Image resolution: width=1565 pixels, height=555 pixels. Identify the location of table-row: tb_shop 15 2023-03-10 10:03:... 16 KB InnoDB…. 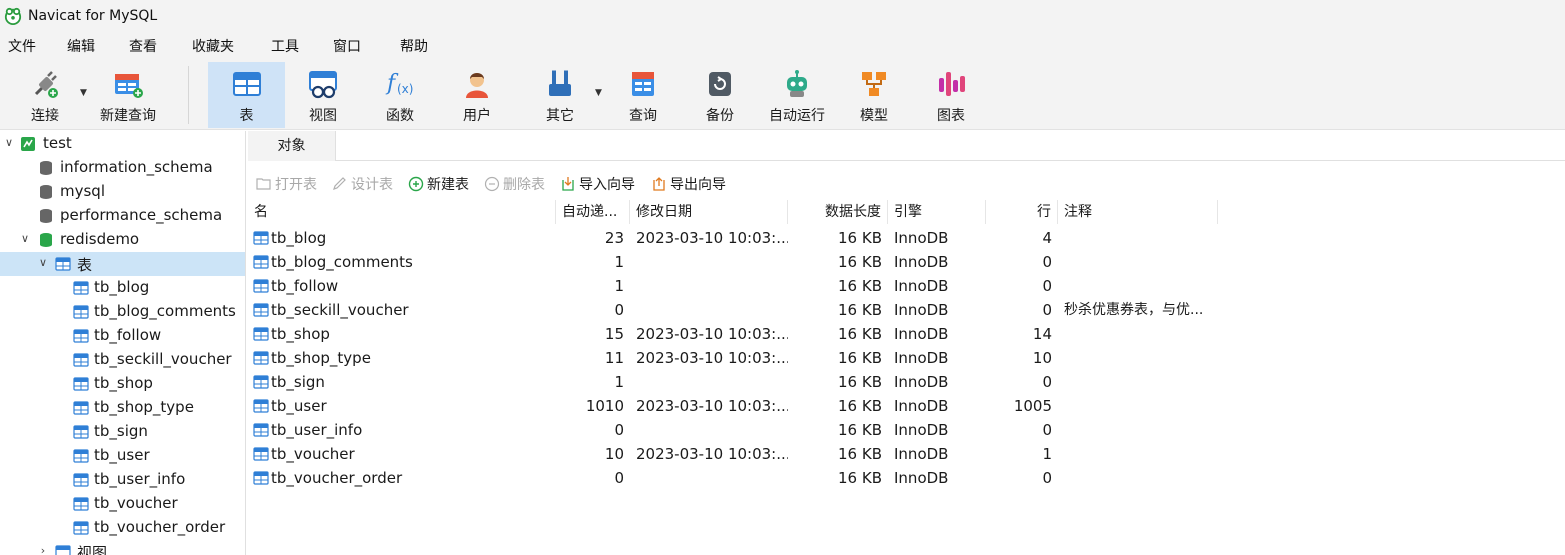
(906, 334).